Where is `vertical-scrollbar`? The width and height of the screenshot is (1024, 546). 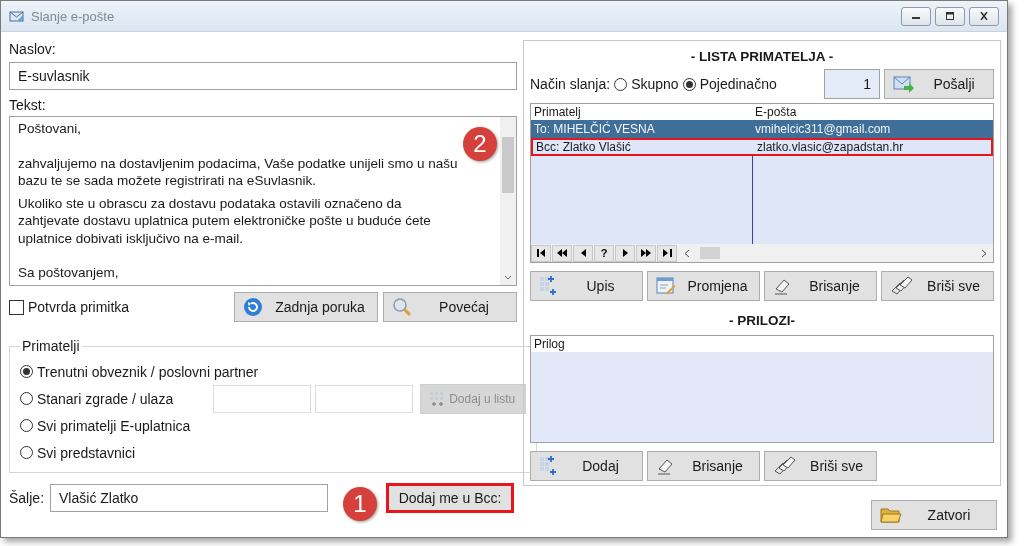 vertical-scrollbar is located at coordinates (508, 201).